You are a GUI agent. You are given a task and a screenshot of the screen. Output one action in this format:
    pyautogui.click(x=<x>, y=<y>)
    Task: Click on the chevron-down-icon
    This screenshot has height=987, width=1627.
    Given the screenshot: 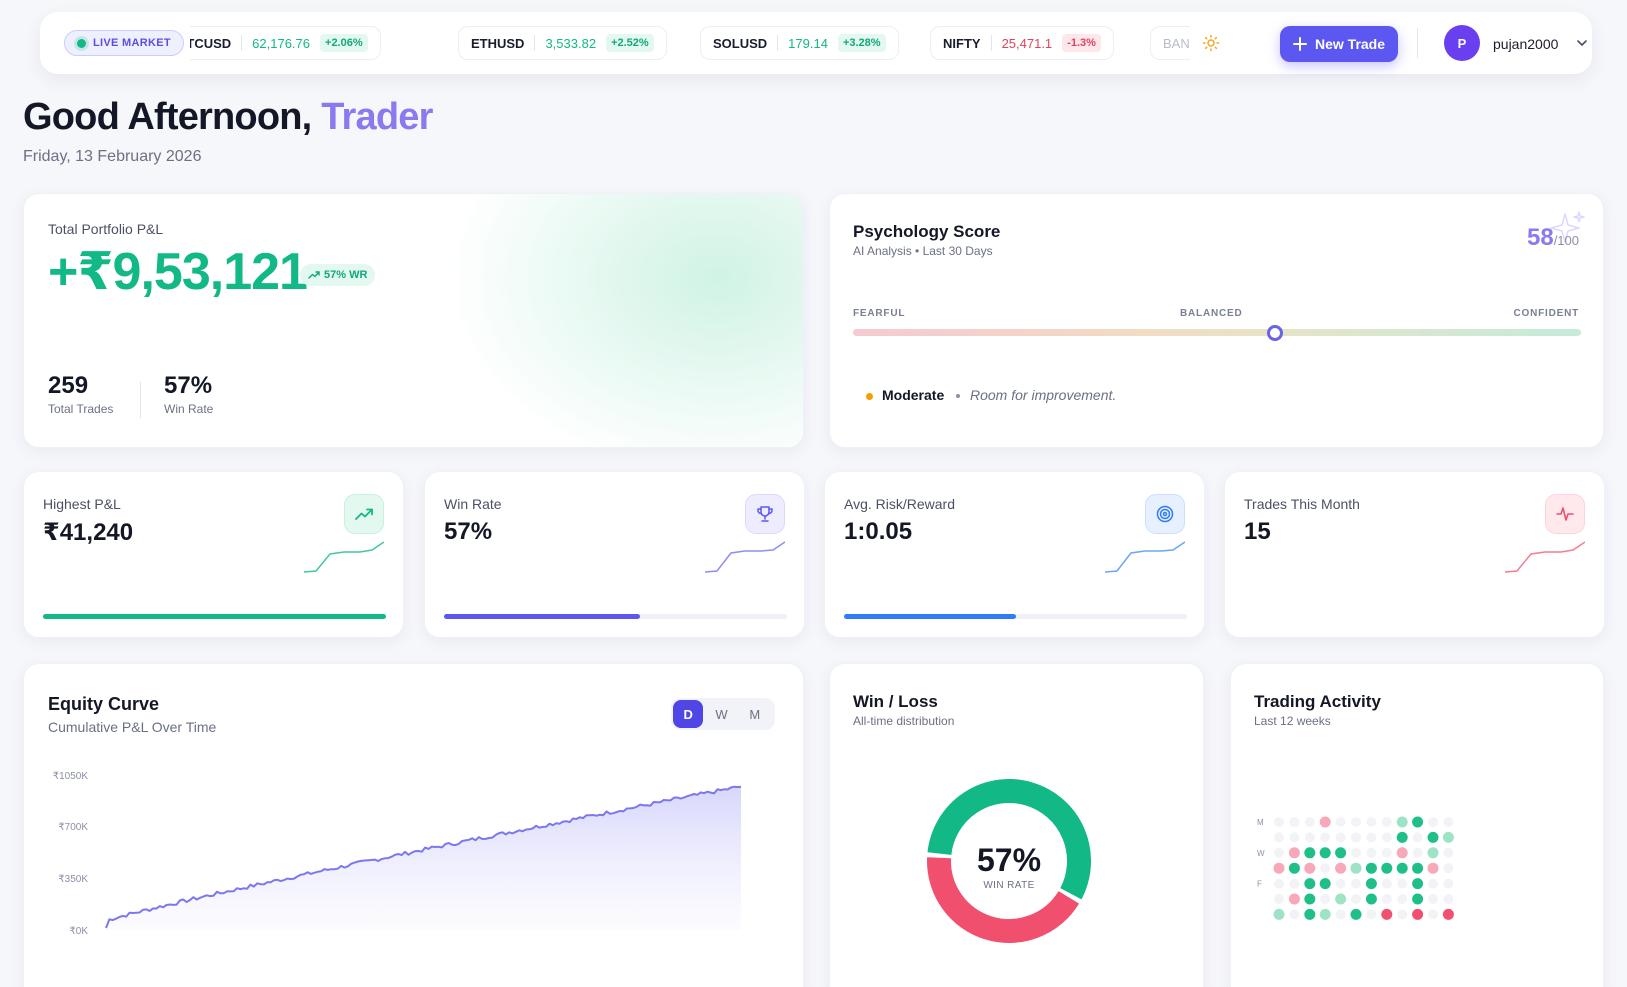 What is the action you would take?
    pyautogui.click(x=1582, y=43)
    